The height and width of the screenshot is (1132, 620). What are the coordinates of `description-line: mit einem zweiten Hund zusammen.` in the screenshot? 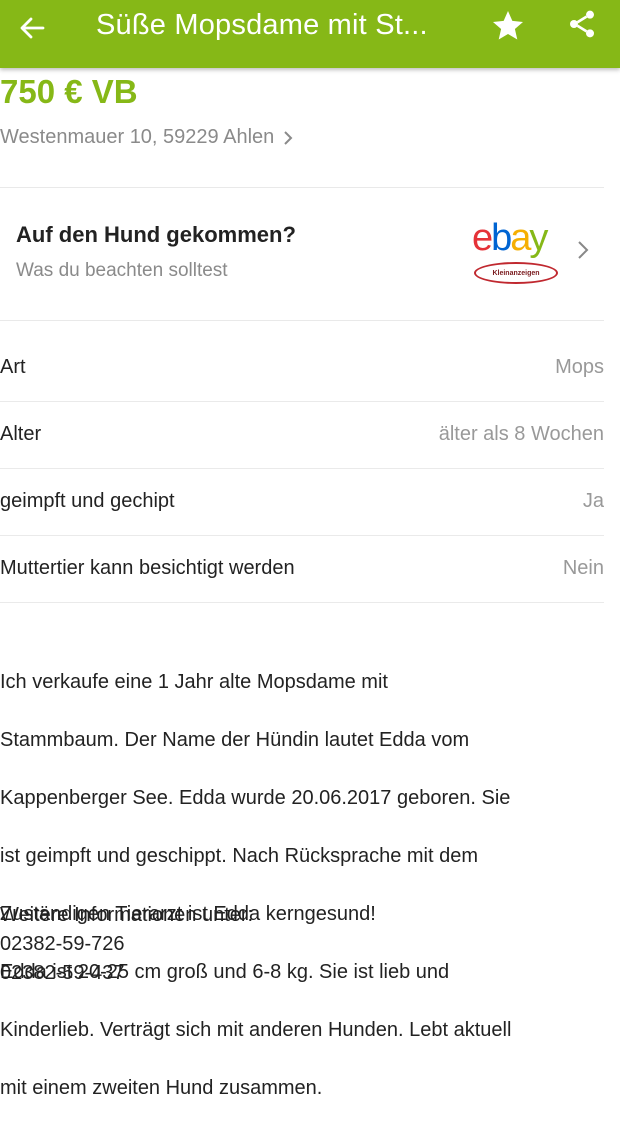 It's located at (161, 1088).